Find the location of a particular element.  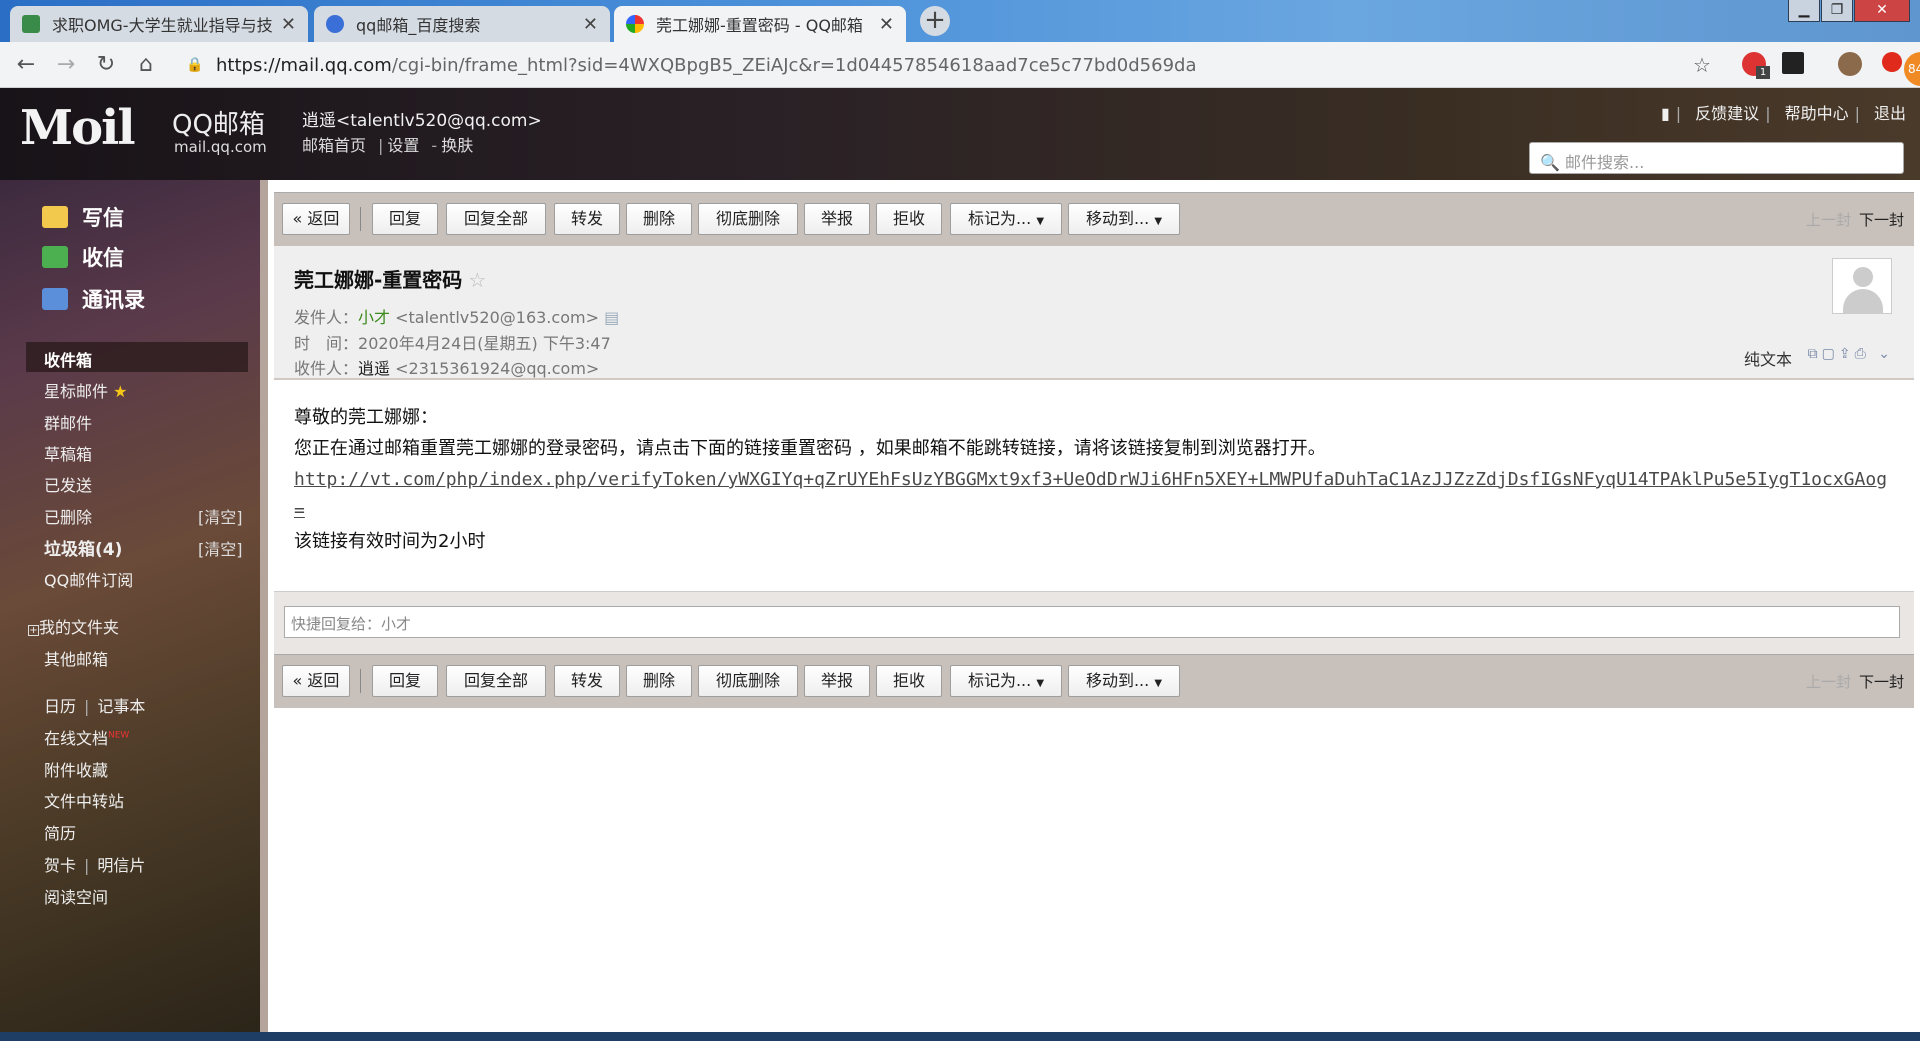

sidebar-item-other-mail: 其他邮箱 is located at coordinates (76, 658).